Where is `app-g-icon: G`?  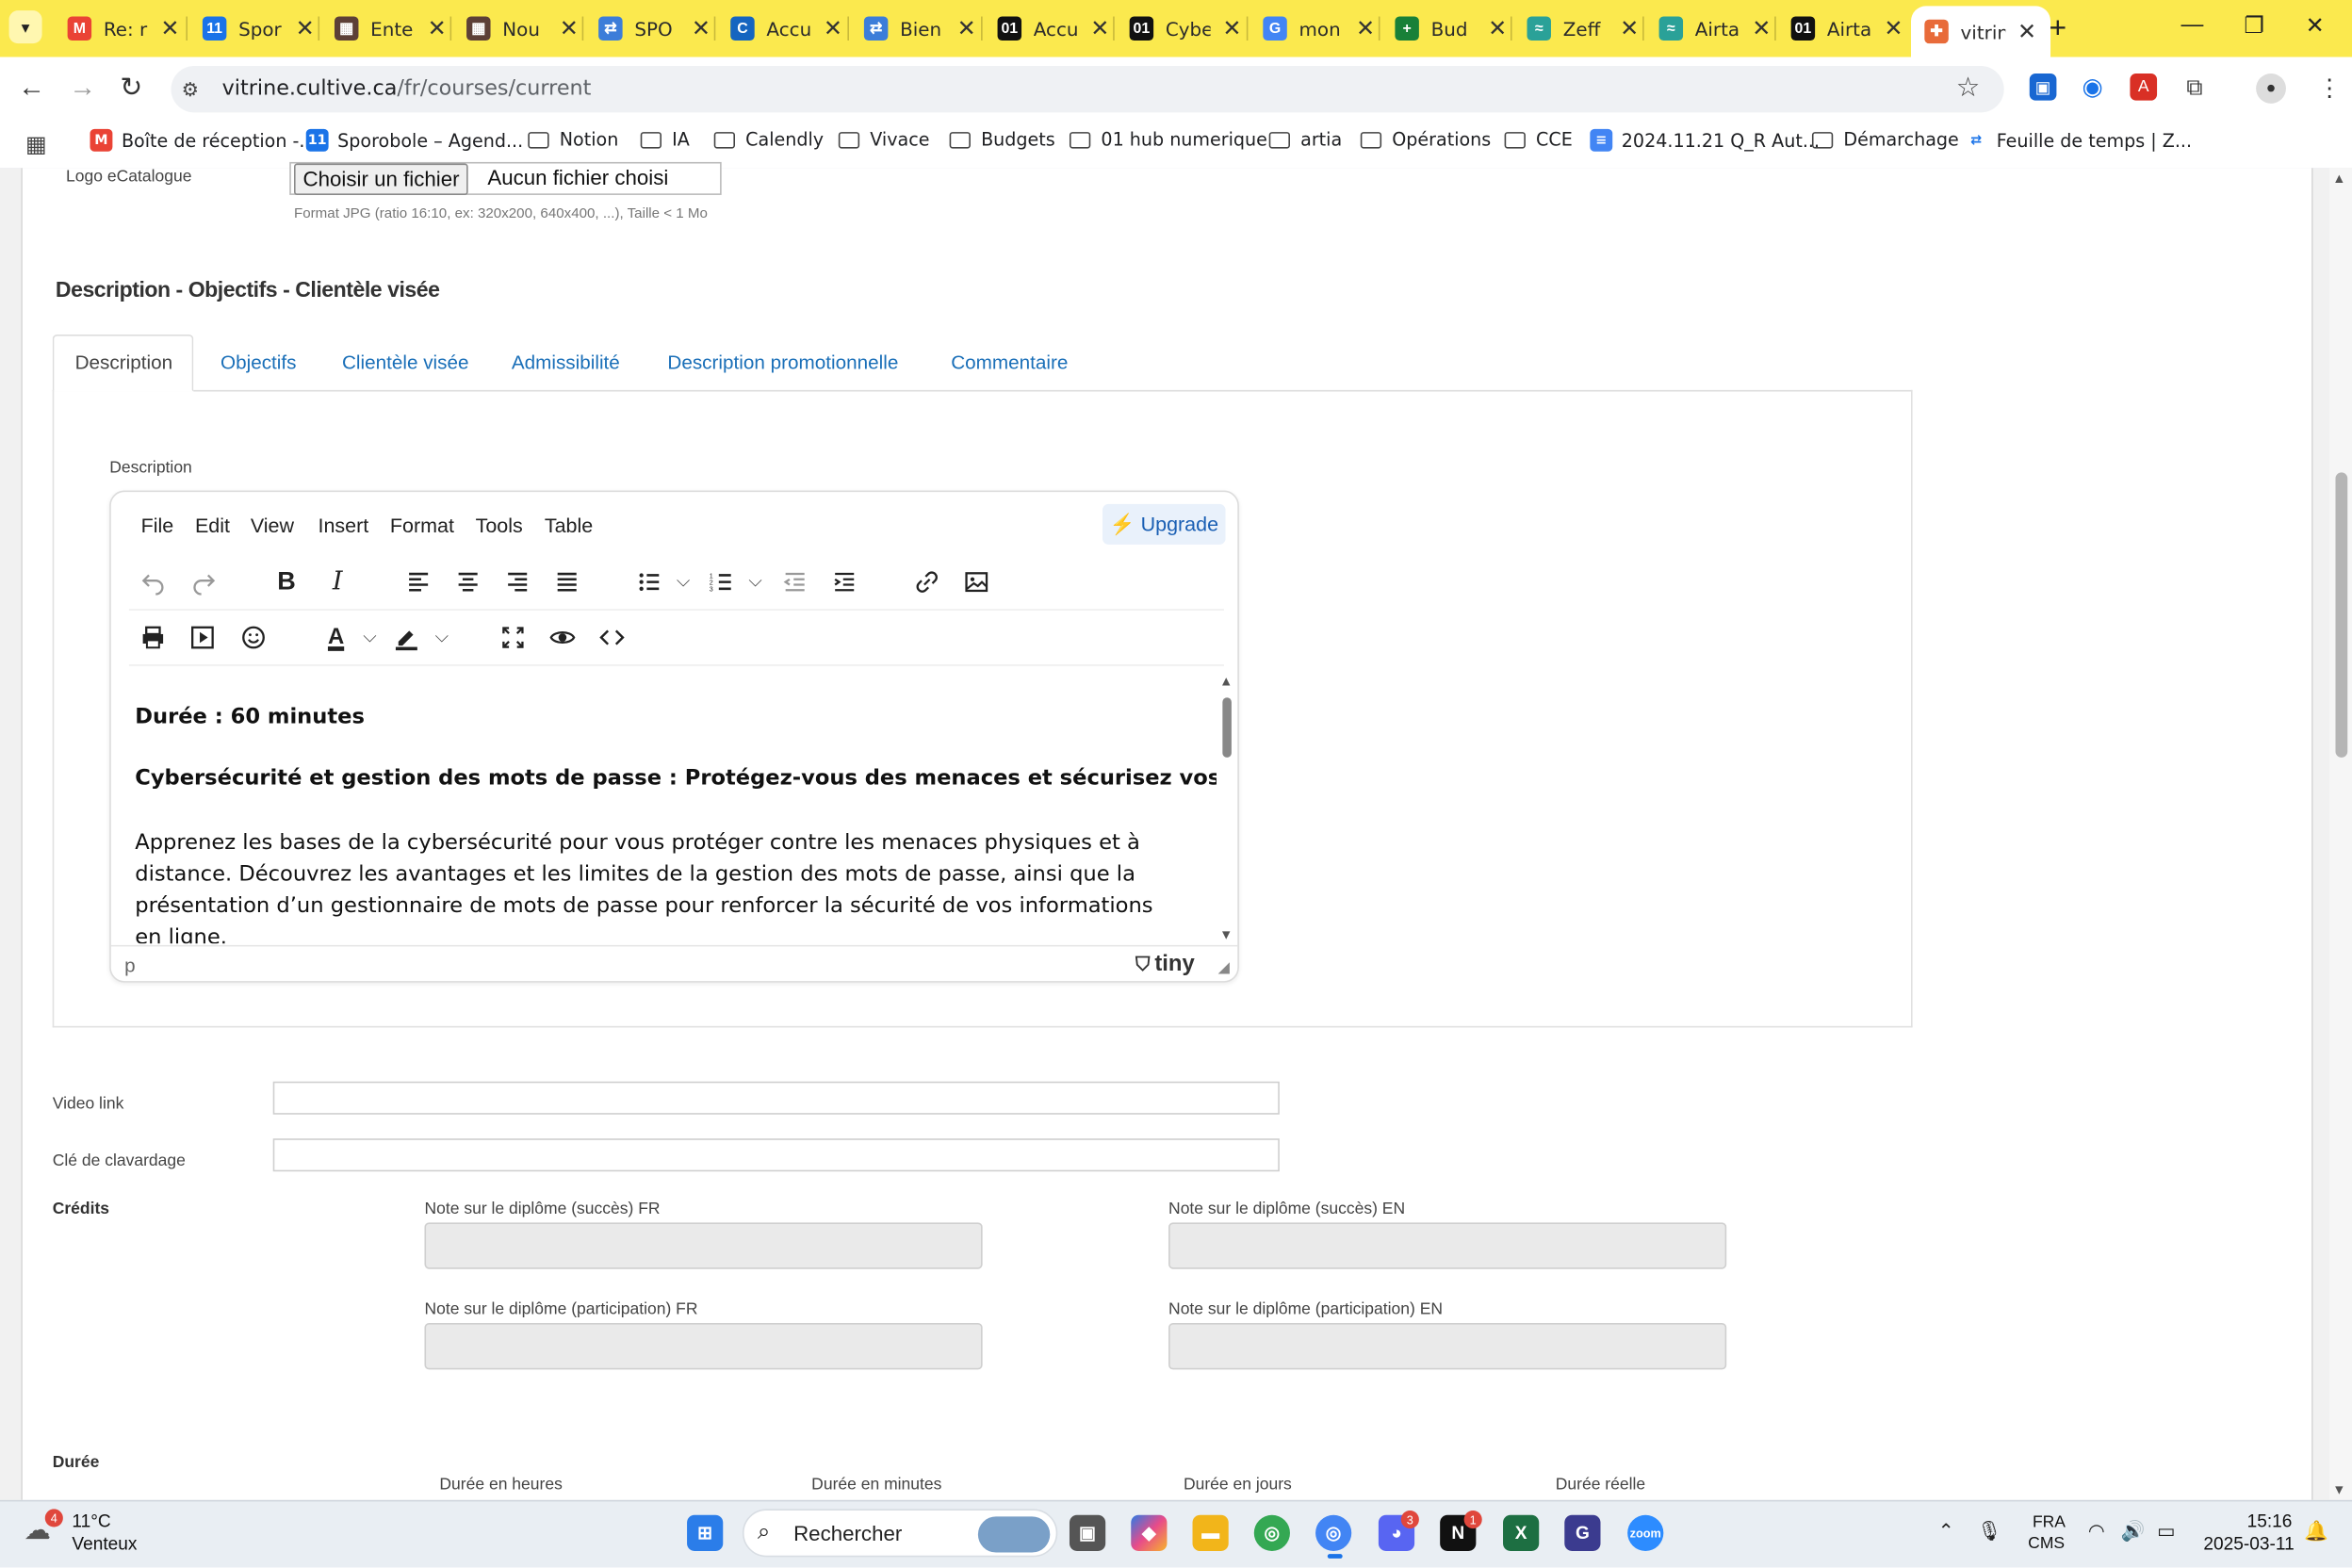 app-g-icon: G is located at coordinates (1582, 1533).